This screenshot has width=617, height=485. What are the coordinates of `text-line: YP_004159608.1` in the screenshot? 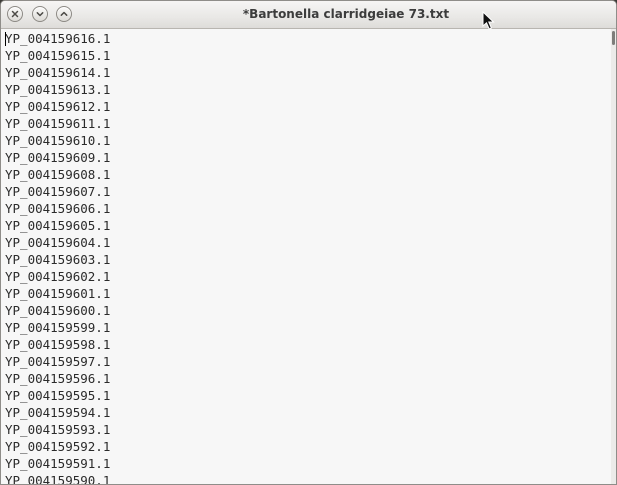 It's located at (305, 174).